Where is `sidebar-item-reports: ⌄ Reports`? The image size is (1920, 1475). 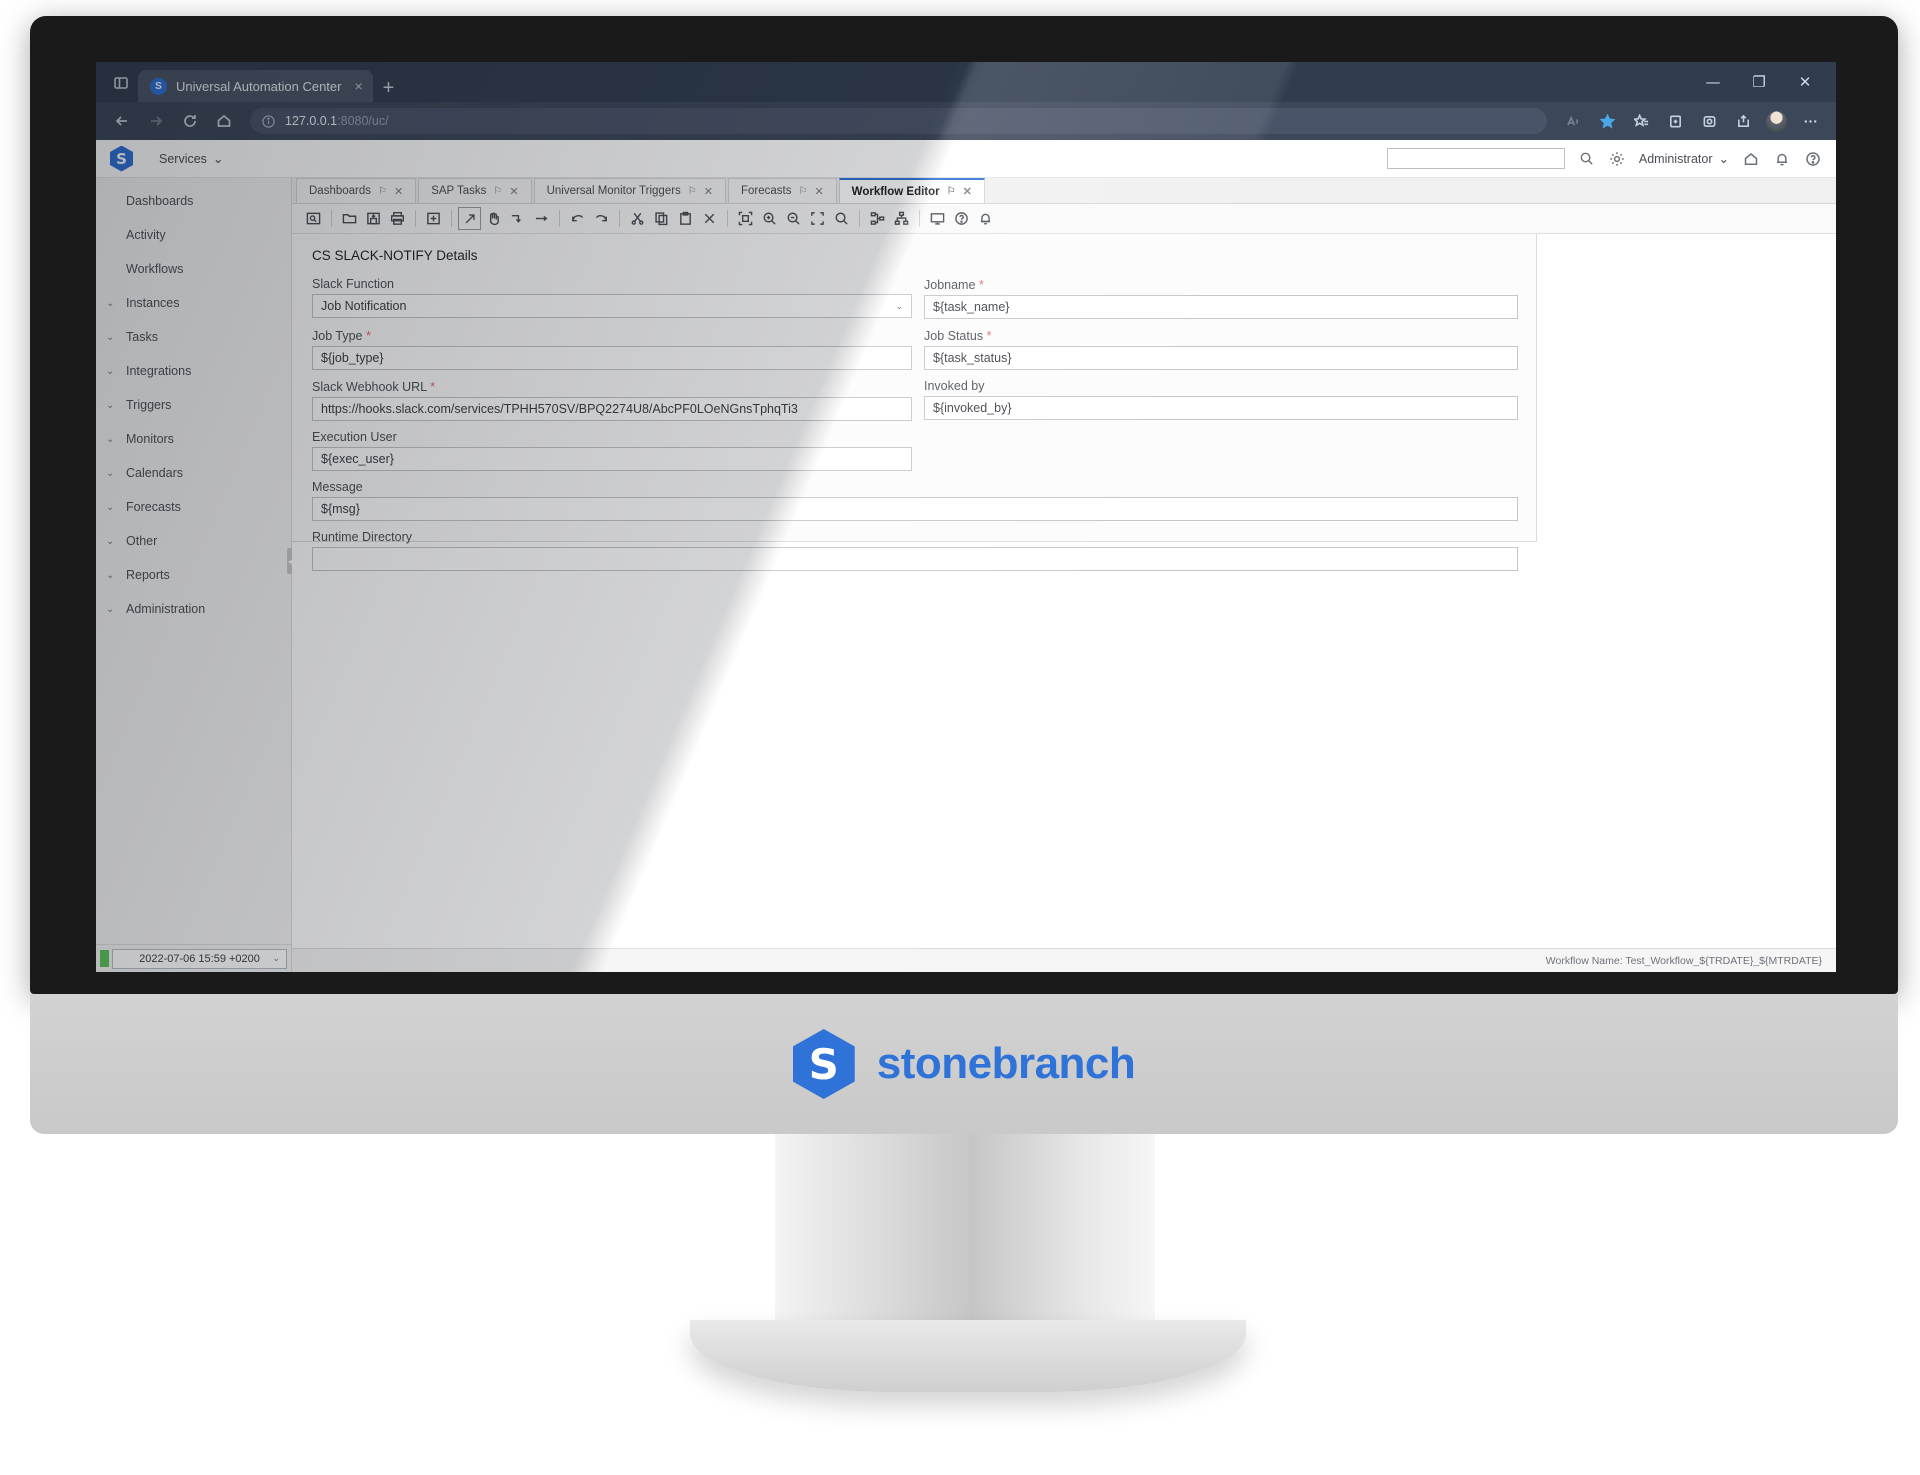 sidebar-item-reports: ⌄ Reports is located at coordinates (193, 575).